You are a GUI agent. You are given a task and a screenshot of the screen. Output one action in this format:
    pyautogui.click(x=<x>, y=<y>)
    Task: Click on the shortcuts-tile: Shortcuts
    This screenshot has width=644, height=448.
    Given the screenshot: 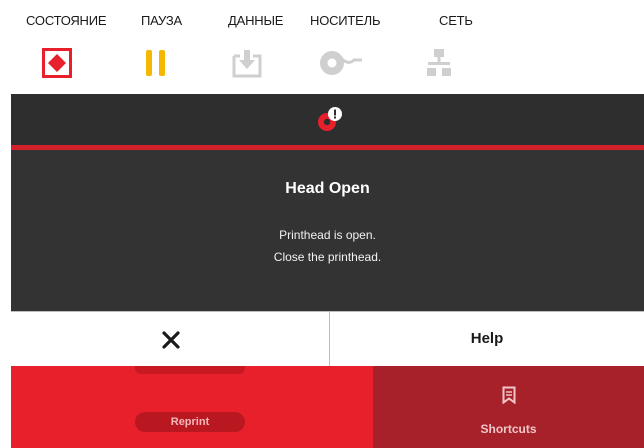 What is the action you would take?
    pyautogui.click(x=508, y=407)
    